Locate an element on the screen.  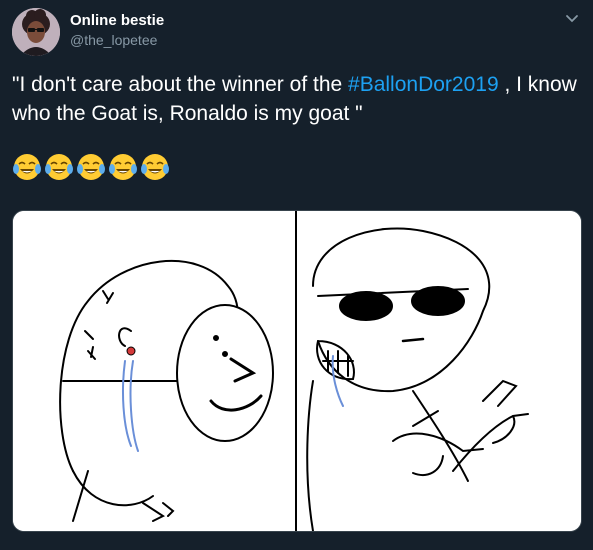
chevron-down-icon is located at coordinates (572, 19).